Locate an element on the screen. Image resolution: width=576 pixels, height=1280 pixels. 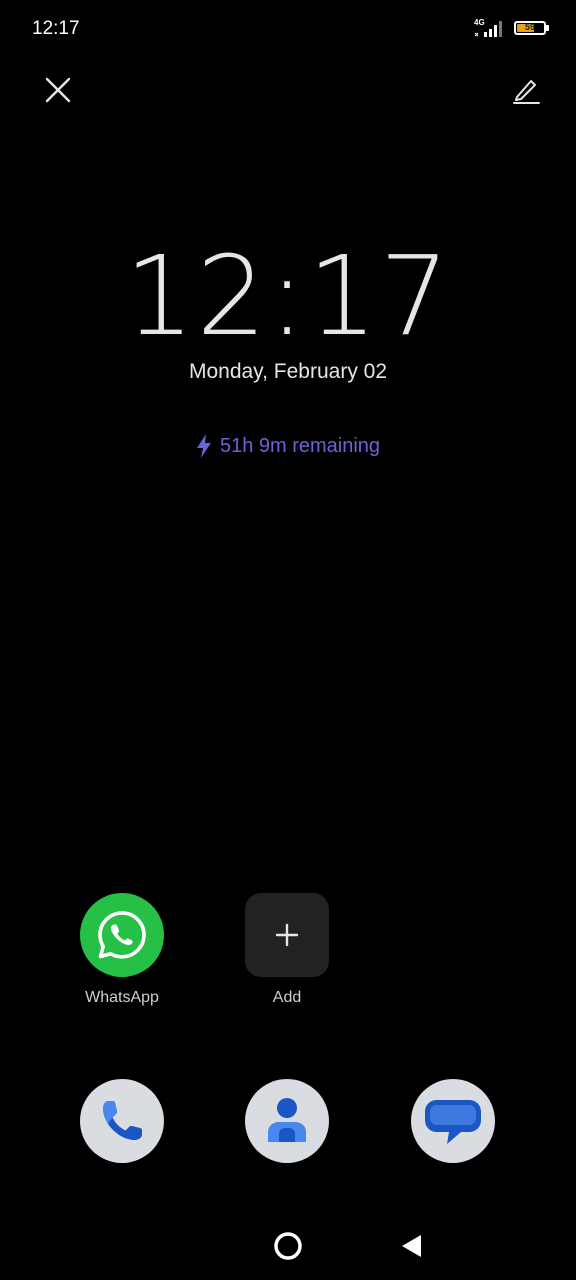
contacts-app-button is located at coordinates (287, 1121).